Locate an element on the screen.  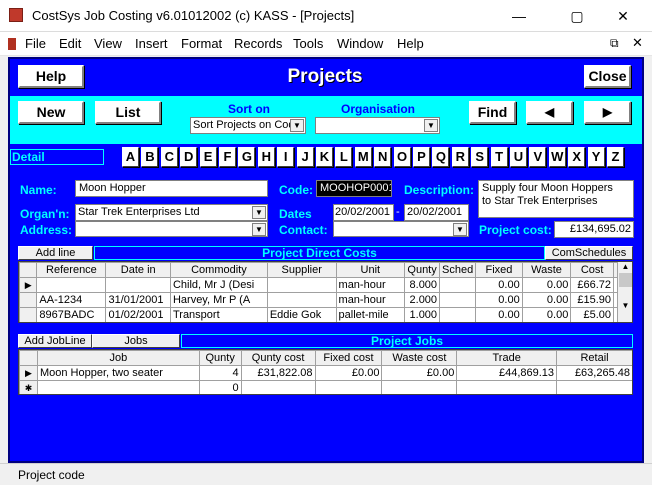
cell-qunty: 1.000 is located at coordinates (422, 314).